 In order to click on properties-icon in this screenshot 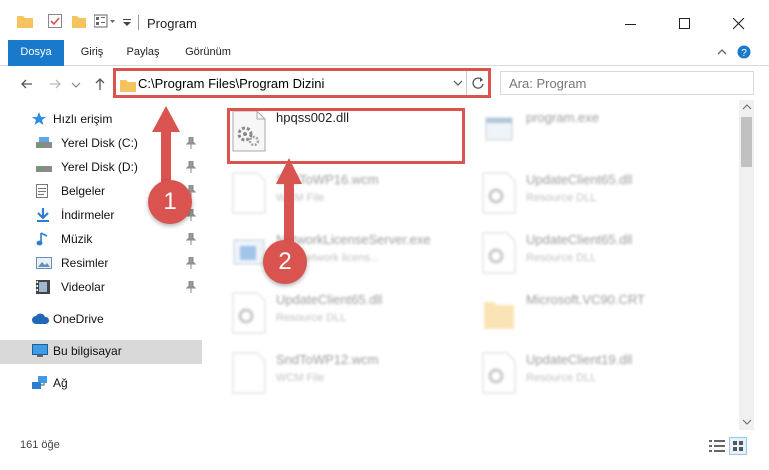, I will do `click(56, 21)`.